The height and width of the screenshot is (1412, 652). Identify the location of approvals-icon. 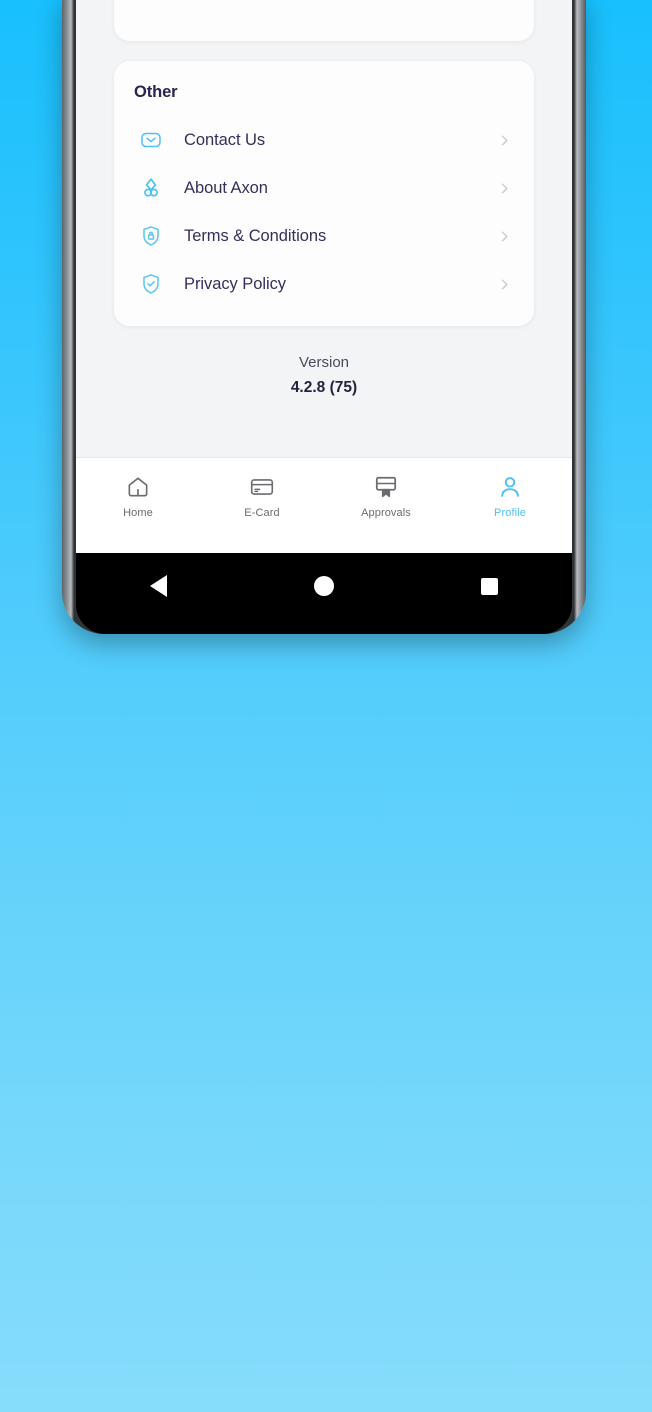
(386, 487).